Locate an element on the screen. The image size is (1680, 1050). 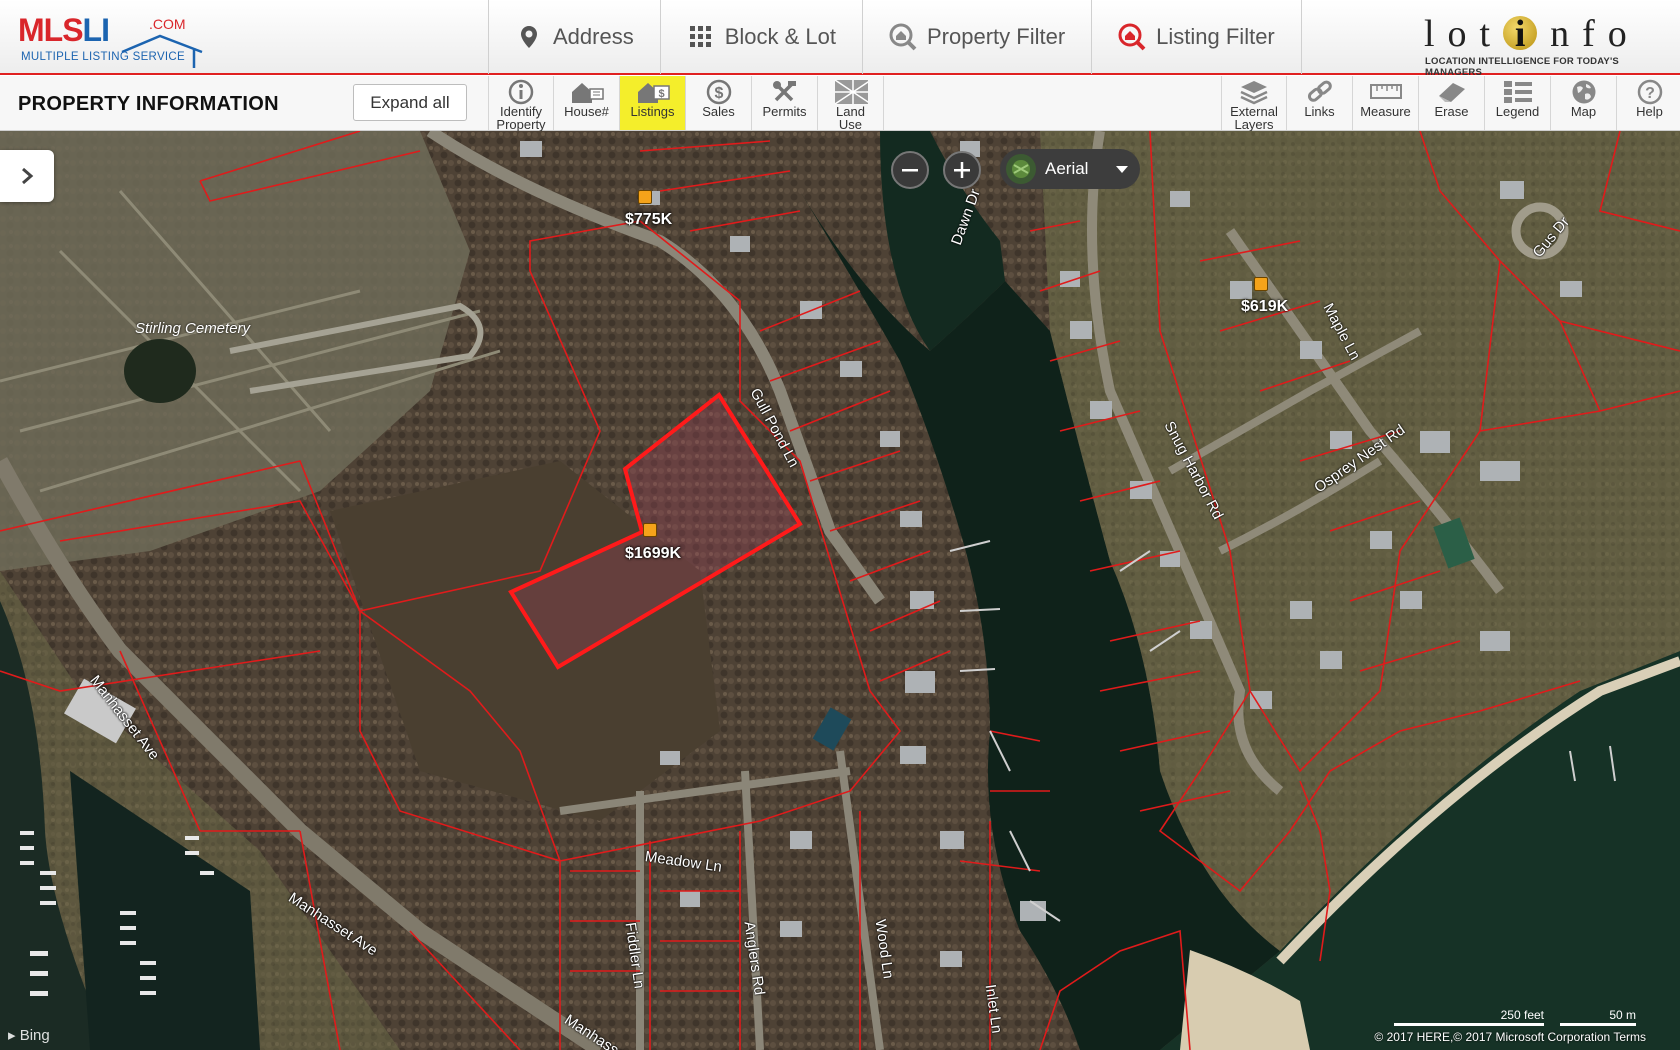
map-scale-bar: 250 feet 50 m is located at coordinates (1515, 1017).